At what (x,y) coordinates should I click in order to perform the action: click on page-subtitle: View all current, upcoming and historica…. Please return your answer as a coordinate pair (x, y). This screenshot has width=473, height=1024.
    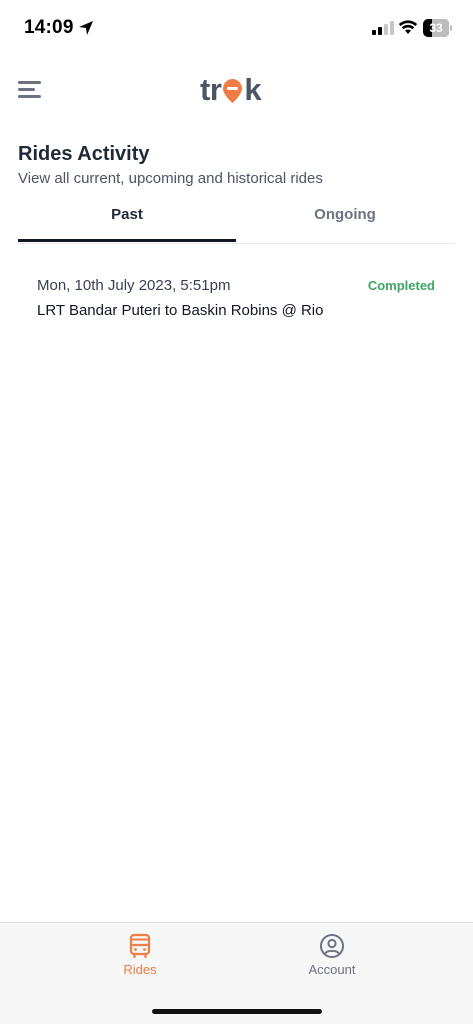
    Looking at the image, I should click on (170, 178).